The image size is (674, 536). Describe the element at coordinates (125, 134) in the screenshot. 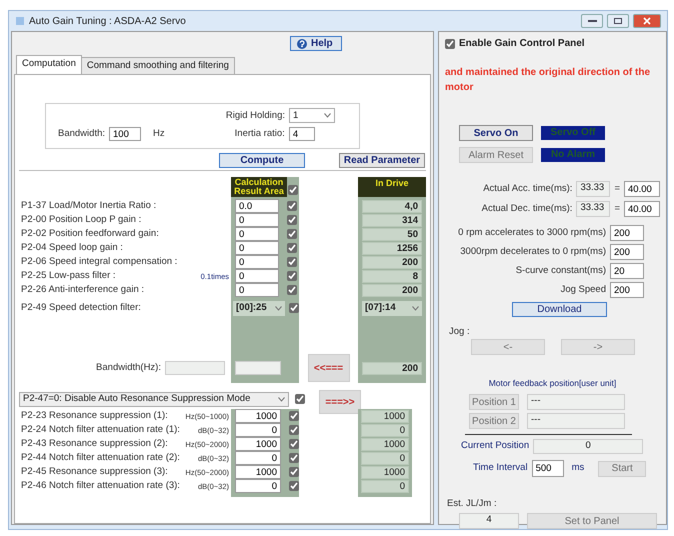

I see `bandwidth-field: 100` at that location.